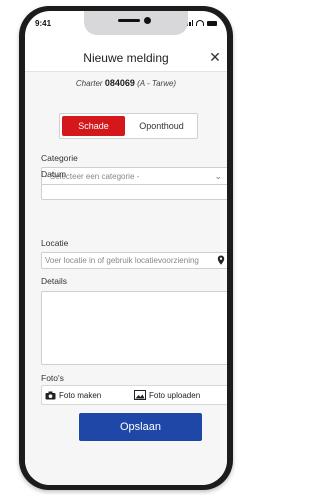  Describe the element at coordinates (93, 126) in the screenshot. I see `schade-tab: Schade` at that location.